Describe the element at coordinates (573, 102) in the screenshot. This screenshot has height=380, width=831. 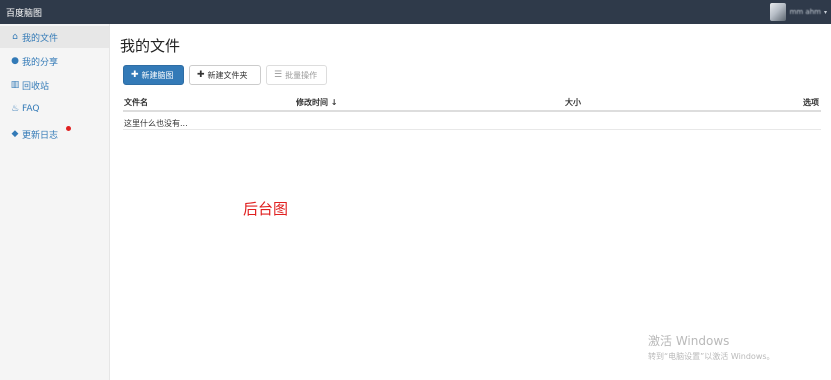
I see `column-header-size: 大小` at that location.